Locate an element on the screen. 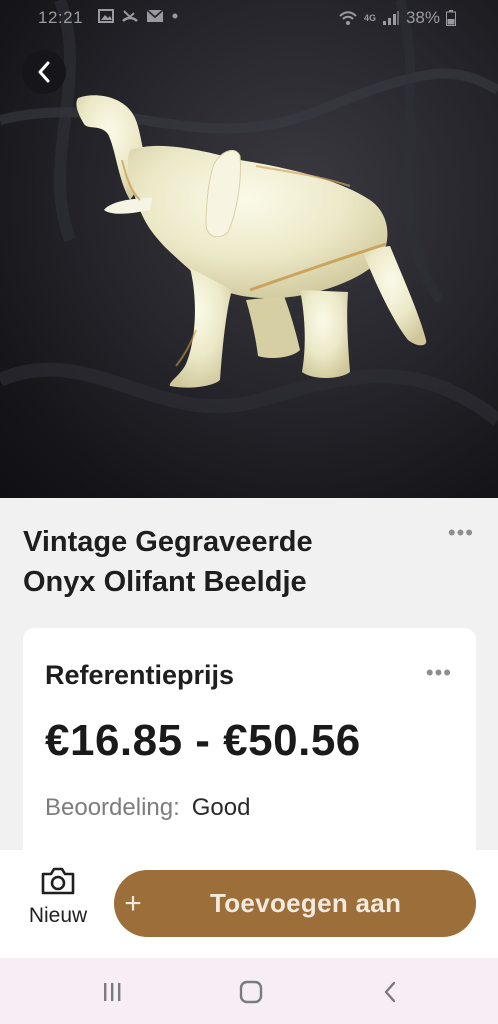 The height and width of the screenshot is (1024, 498). status-time: 12:21 is located at coordinates (61, 17).